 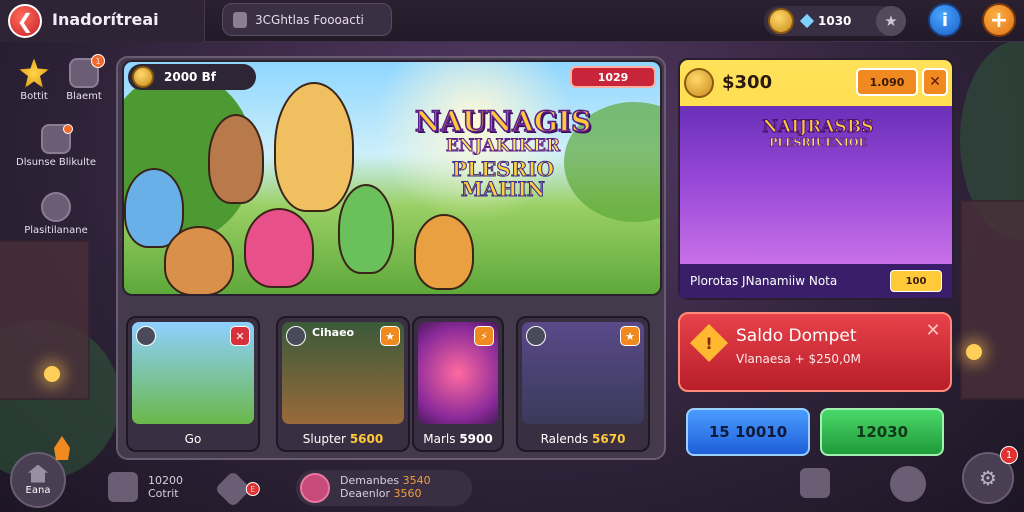 I want to click on bottom-item-clock, so click(x=913, y=484).